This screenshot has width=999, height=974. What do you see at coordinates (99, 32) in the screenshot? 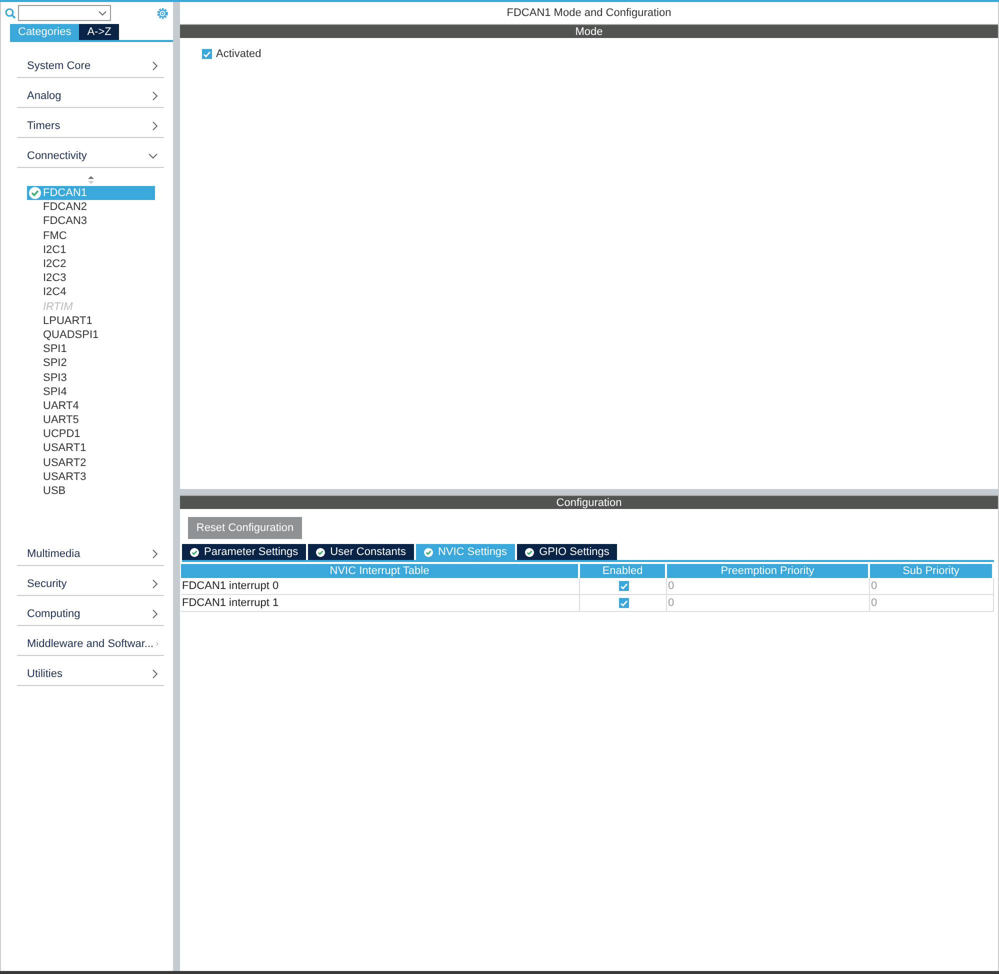
I see `sidebar-tab: A->Z` at bounding box center [99, 32].